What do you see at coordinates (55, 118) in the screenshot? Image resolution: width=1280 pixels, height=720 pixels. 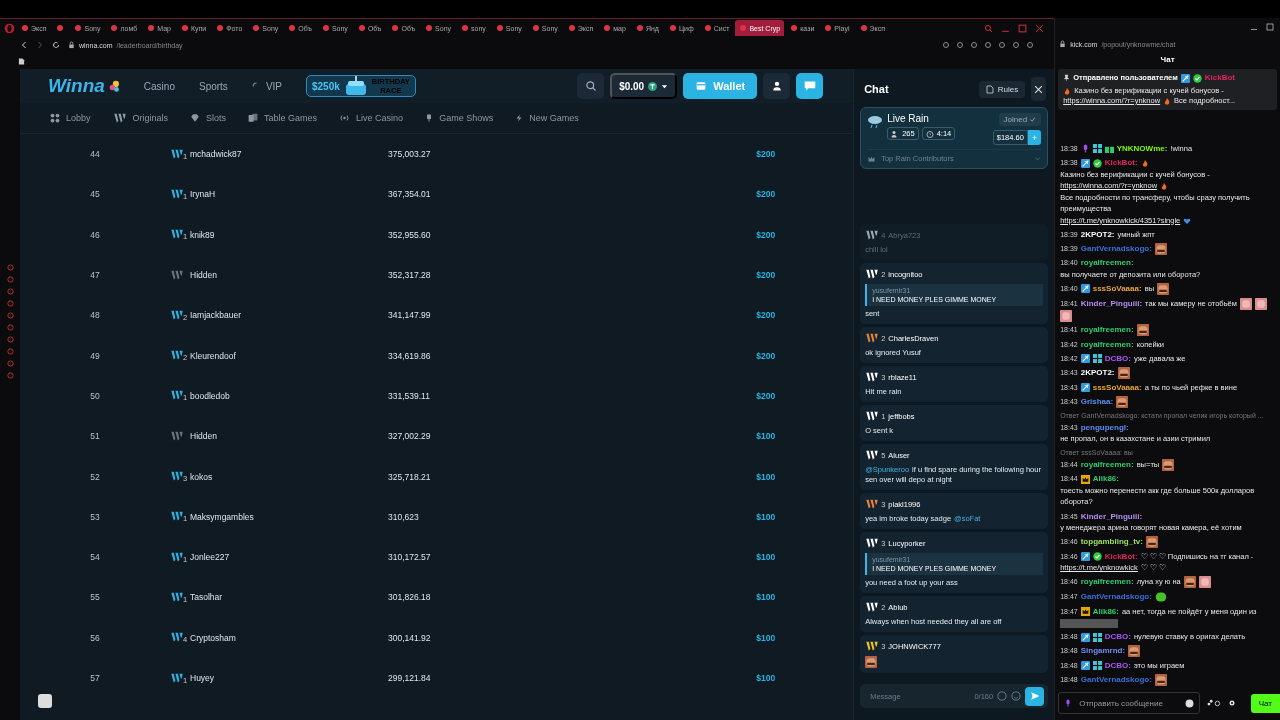 I see `grid-icon` at bounding box center [55, 118].